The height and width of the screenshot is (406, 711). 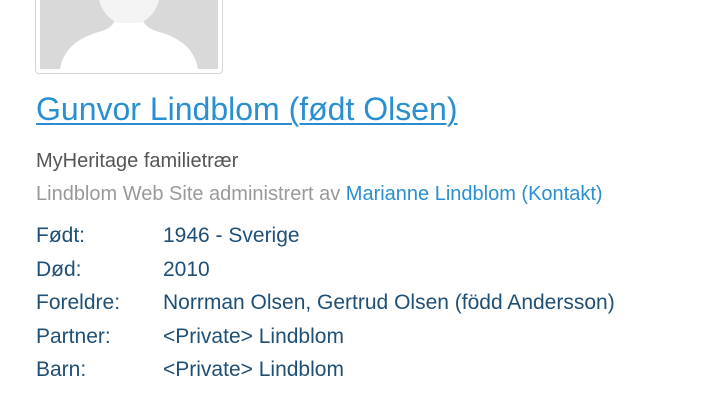 I want to click on fact-label: Foreldre:, so click(x=78, y=302).